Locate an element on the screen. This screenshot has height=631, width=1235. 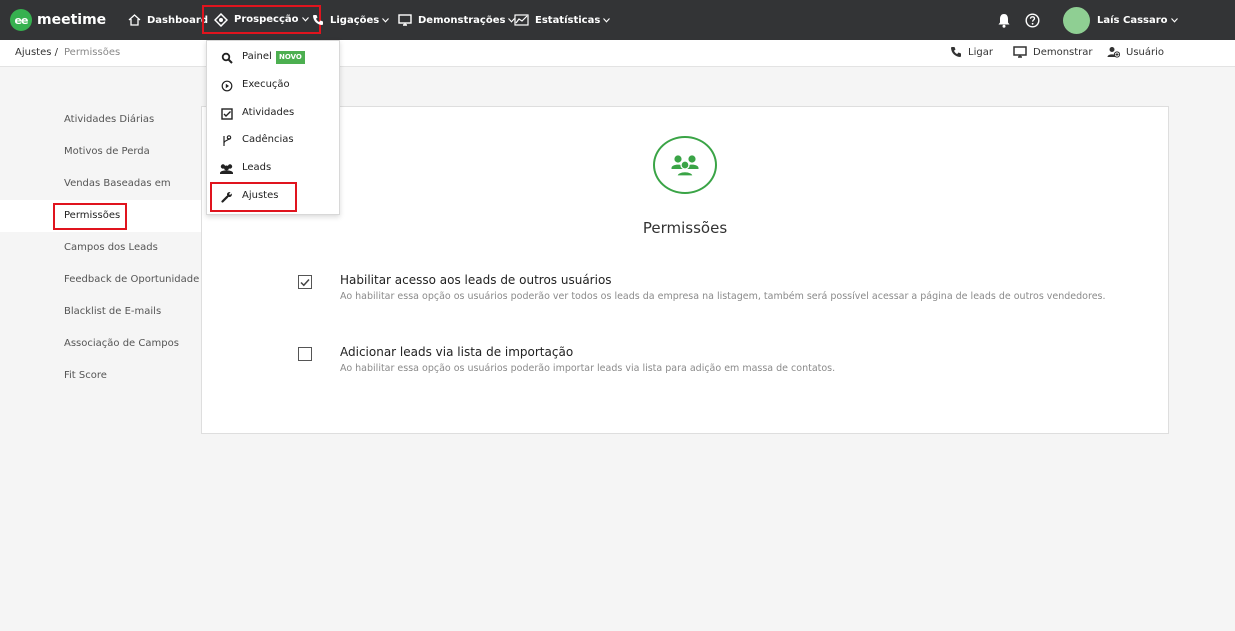
app-logo: ee meetime is located at coordinates (58, 20).